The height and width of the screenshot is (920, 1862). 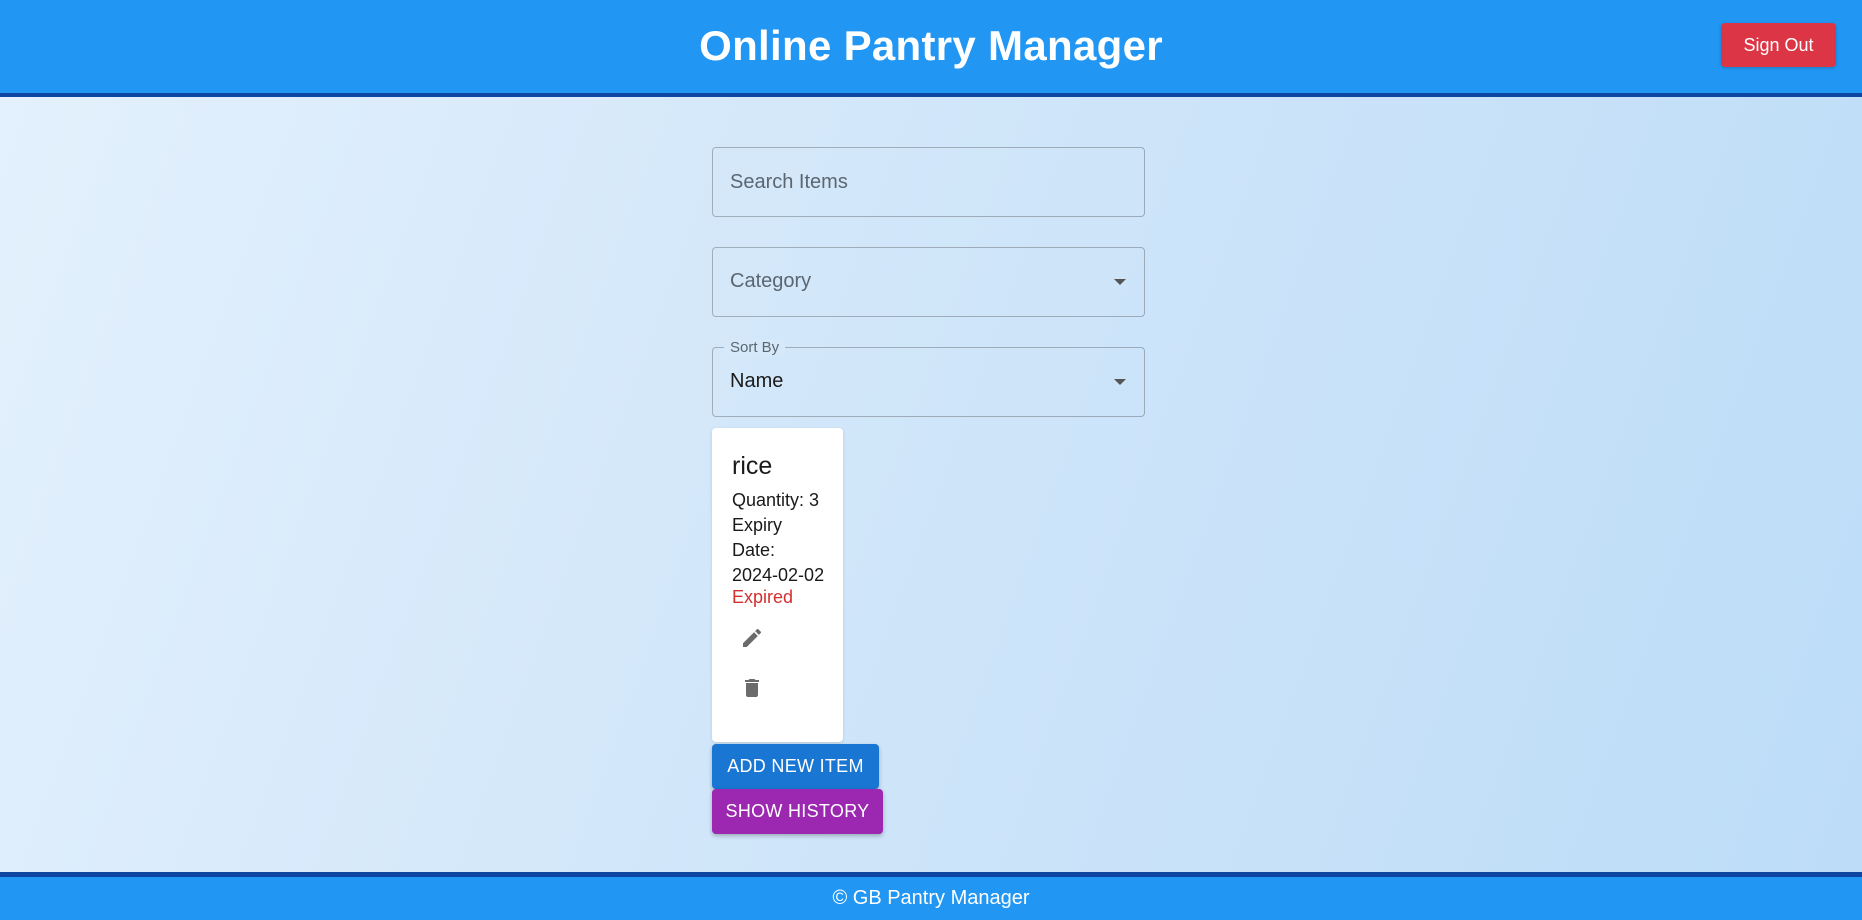 What do you see at coordinates (752, 466) in the screenshot?
I see `item-name: rice` at bounding box center [752, 466].